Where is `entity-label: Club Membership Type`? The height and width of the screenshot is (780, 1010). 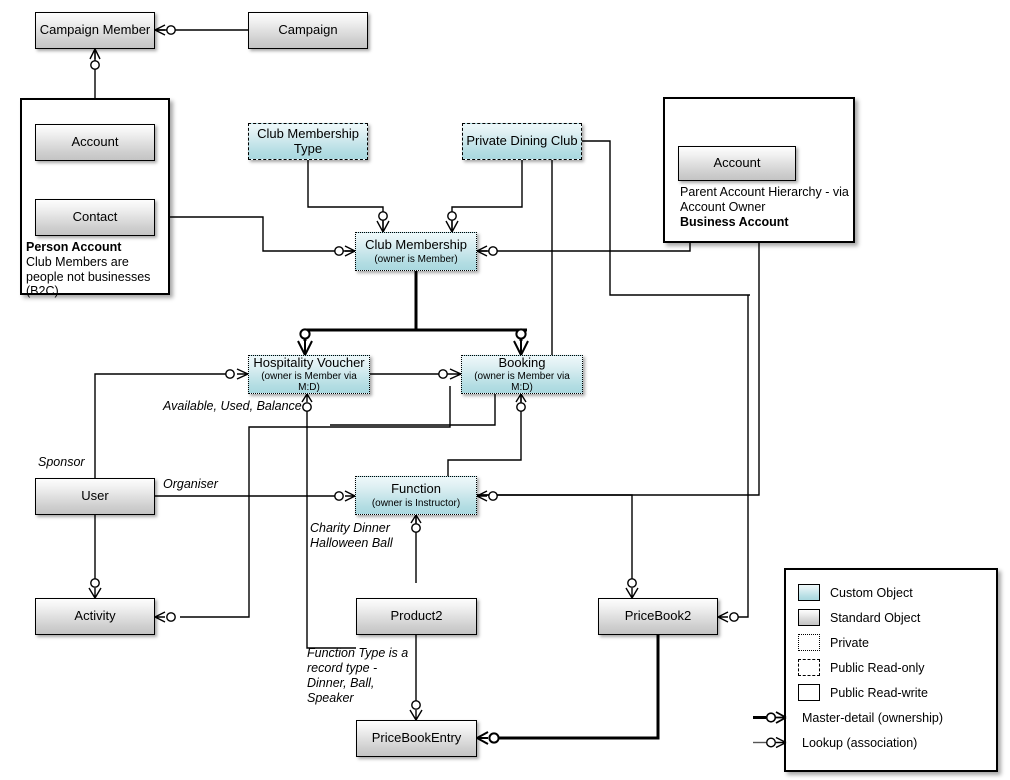
entity-label: Club Membership Type is located at coordinates (308, 140).